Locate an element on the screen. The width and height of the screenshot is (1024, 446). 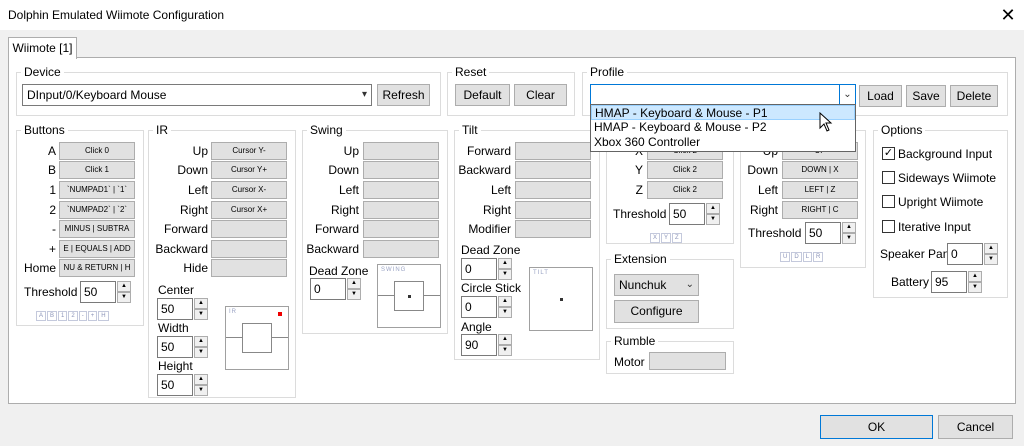
battery-stepper: ▲ ▼ is located at coordinates (975, 282).